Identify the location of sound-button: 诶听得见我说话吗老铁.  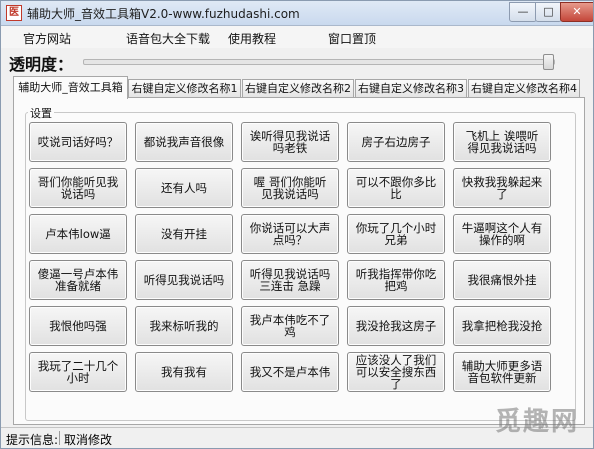
(290, 142).